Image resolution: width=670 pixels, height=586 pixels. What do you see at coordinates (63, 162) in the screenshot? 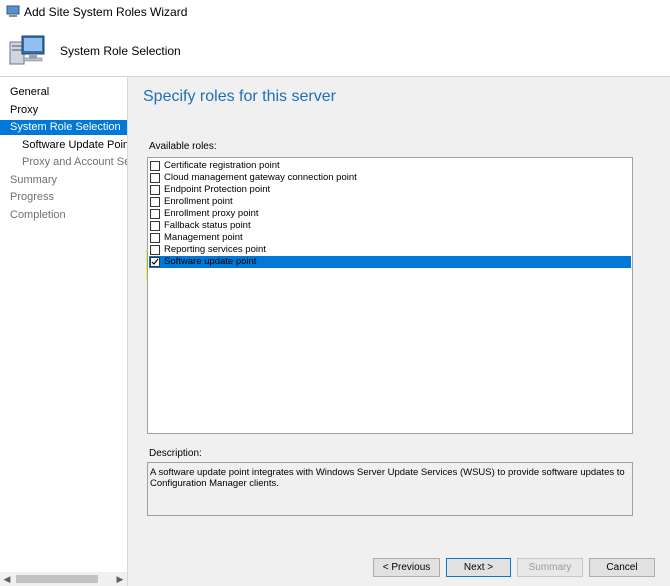
I see `nav-item-proxy-account-settings: Proxy and Account Settin` at bounding box center [63, 162].